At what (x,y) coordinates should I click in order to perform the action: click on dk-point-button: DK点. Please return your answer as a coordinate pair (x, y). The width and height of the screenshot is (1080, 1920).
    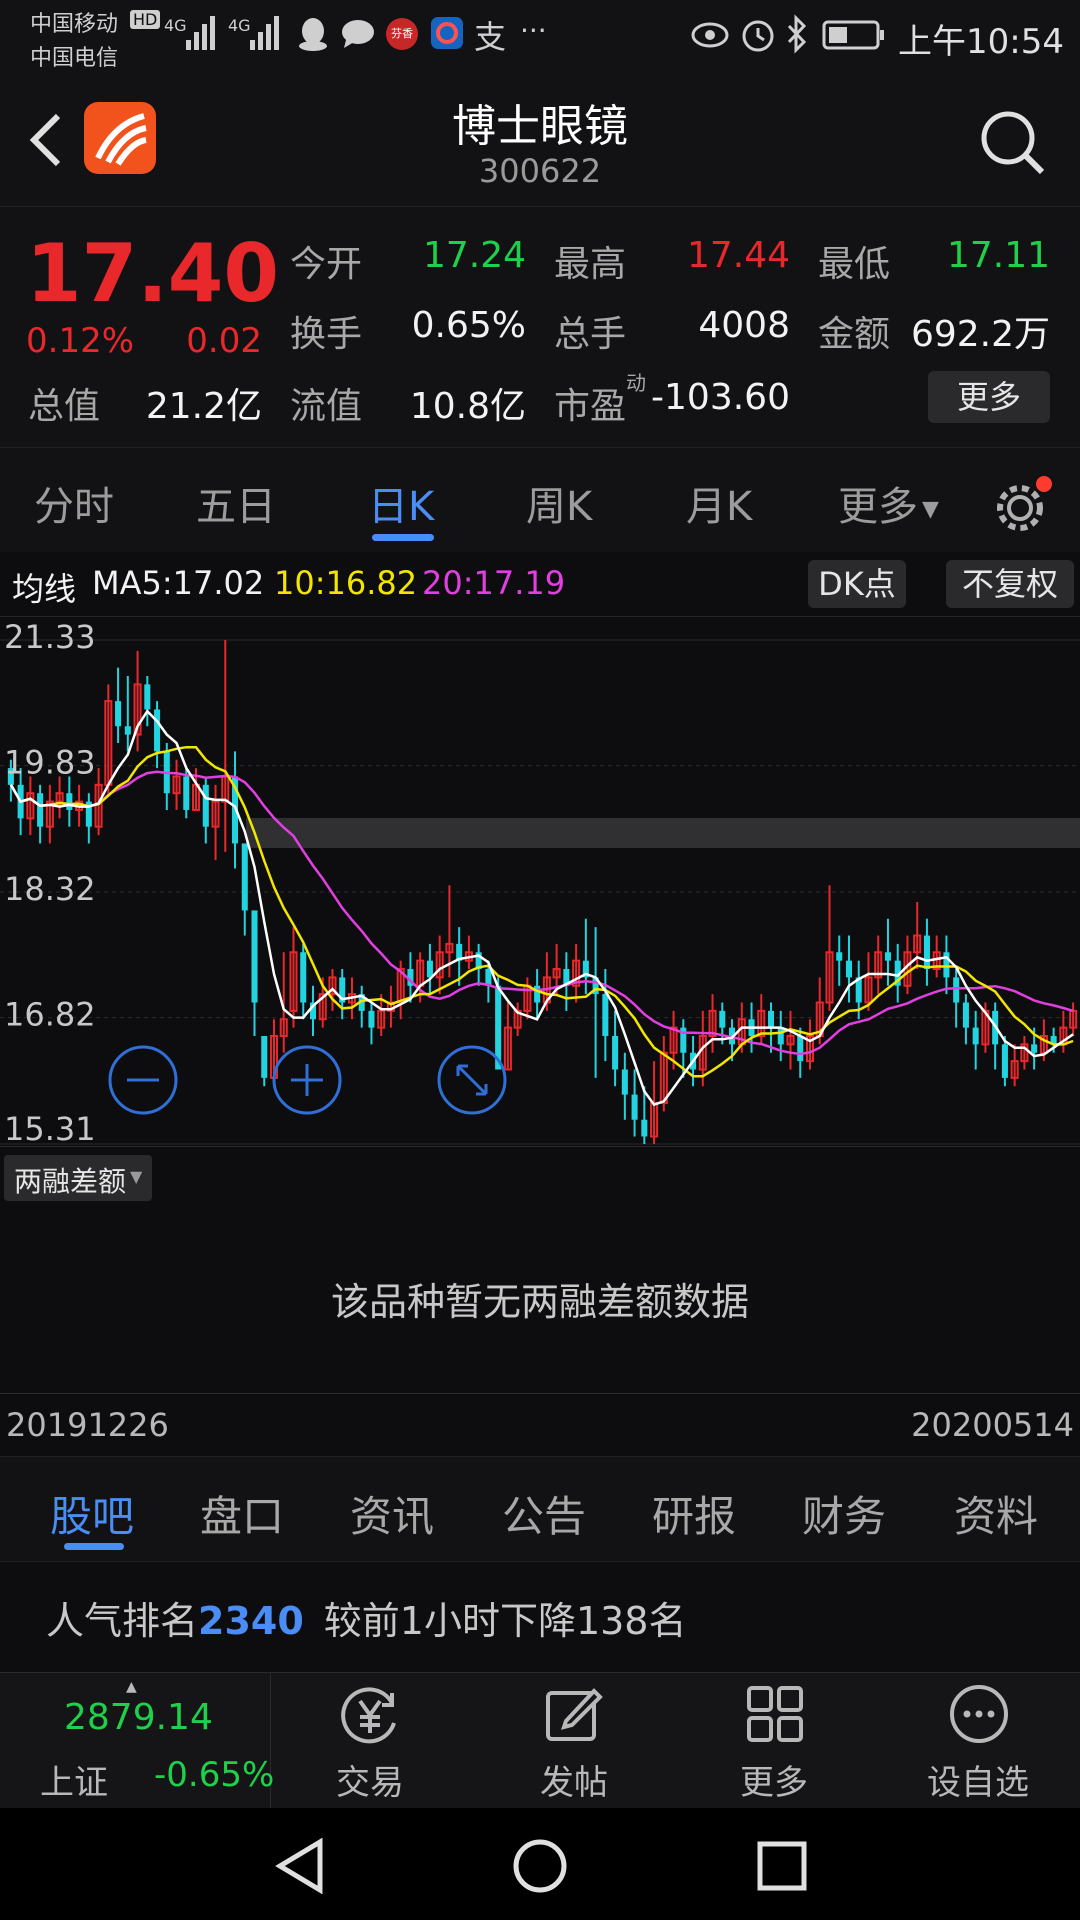
    Looking at the image, I should click on (857, 584).